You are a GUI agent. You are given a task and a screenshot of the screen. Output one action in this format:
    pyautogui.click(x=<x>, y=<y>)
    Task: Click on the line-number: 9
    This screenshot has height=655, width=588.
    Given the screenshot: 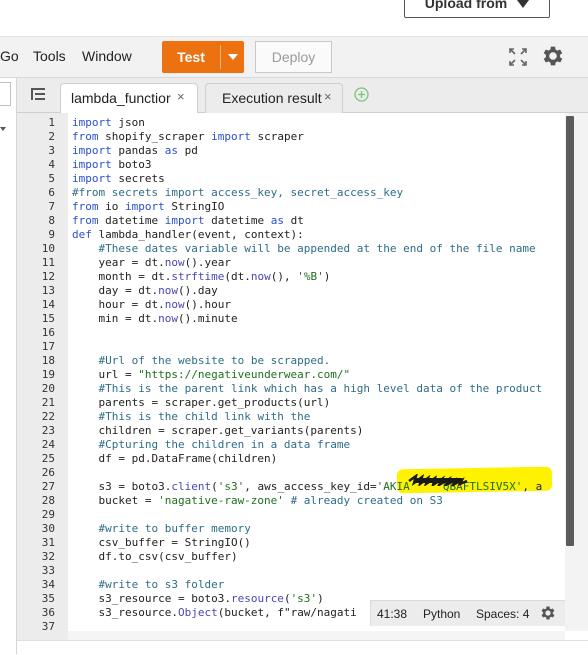 What is the action you would take?
    pyautogui.click(x=51, y=234)
    